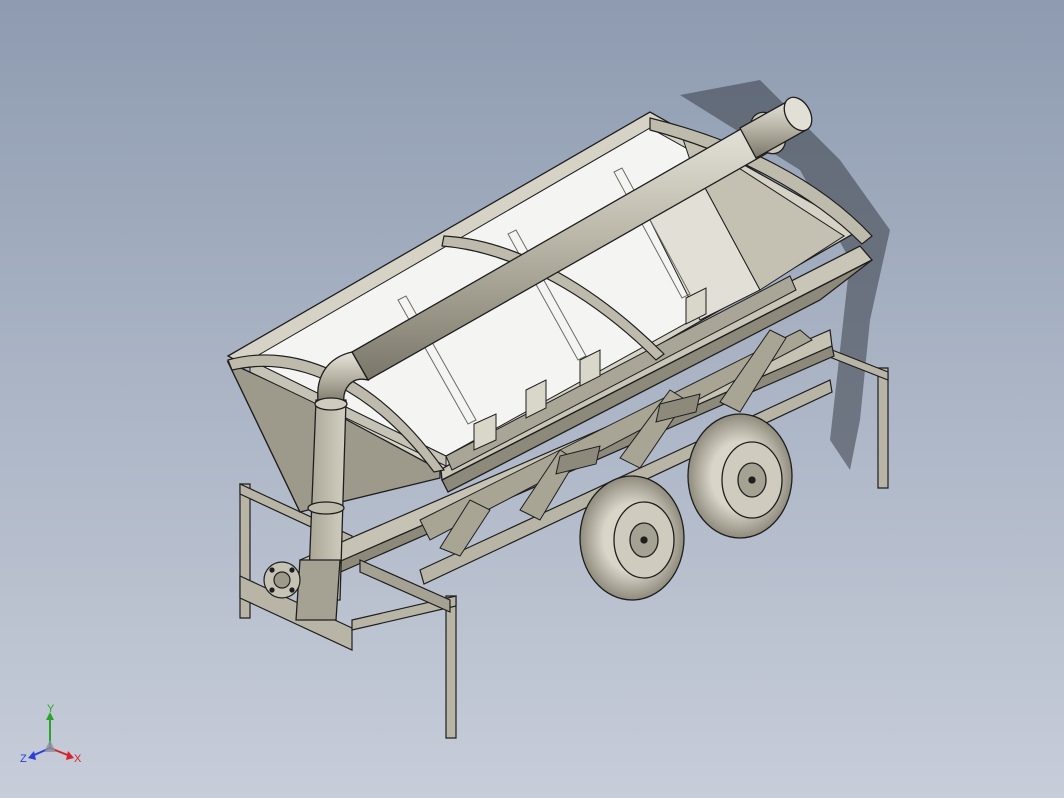 The height and width of the screenshot is (798, 1064). I want to click on orientation-triad: Y X Z, so click(53, 740).